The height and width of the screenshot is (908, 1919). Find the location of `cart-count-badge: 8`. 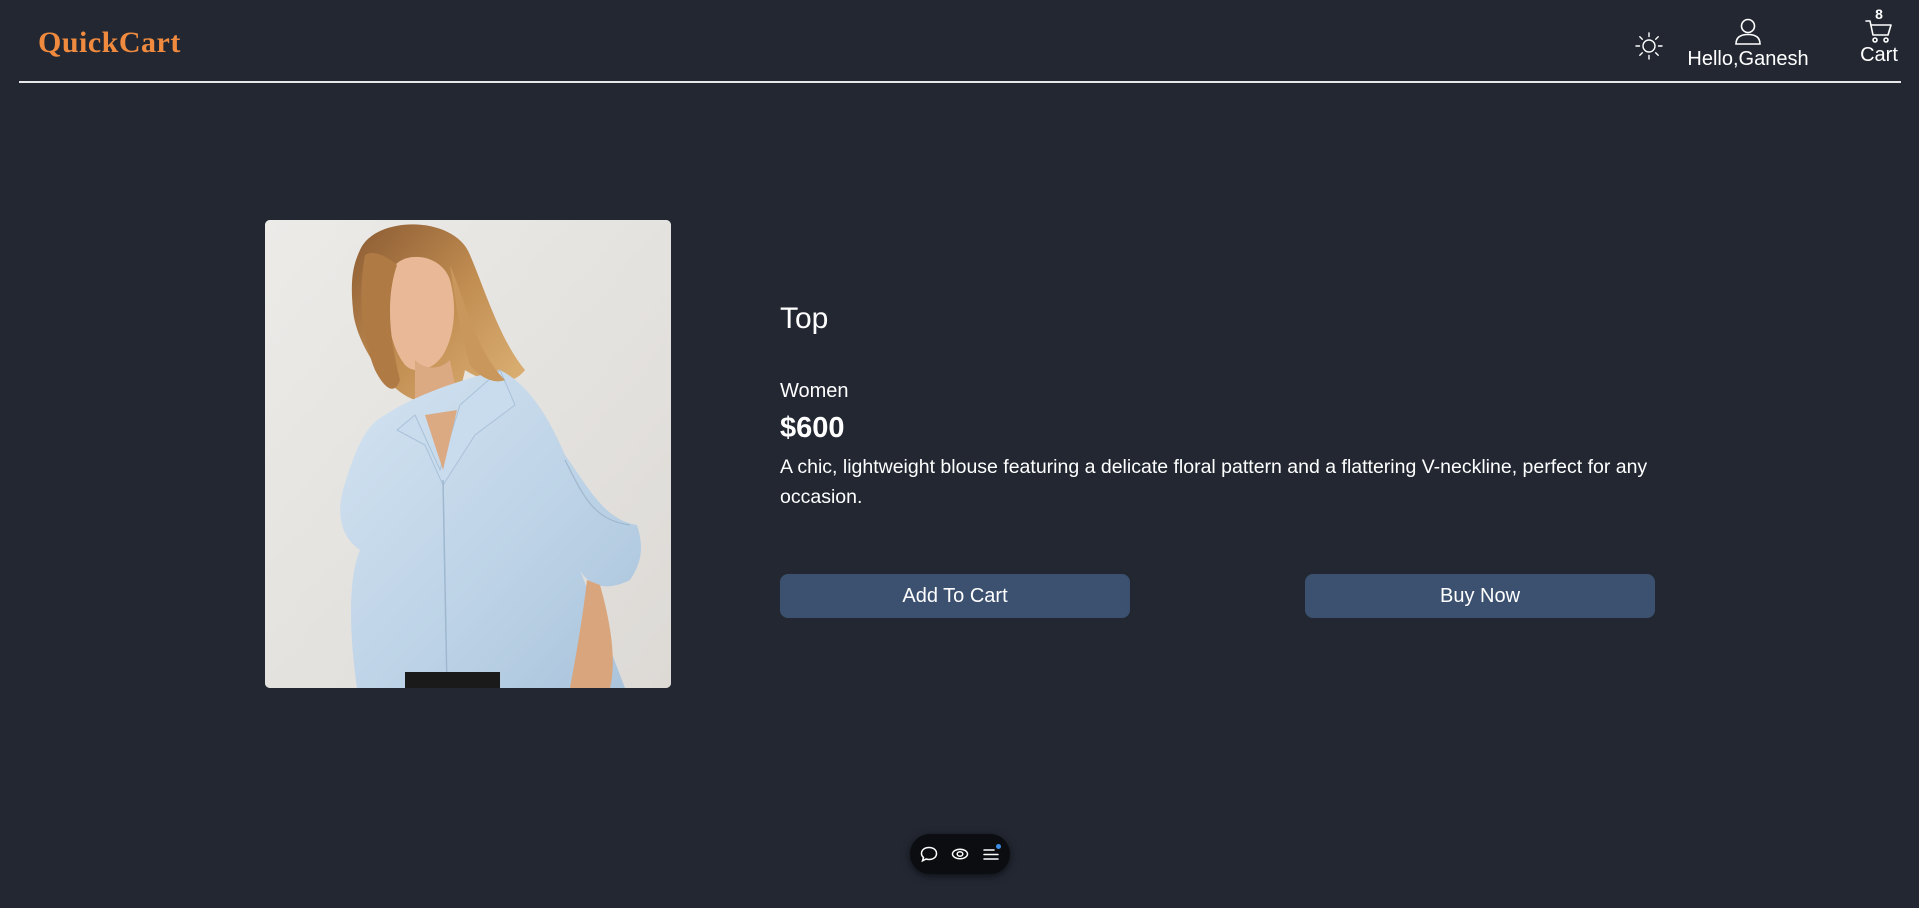

cart-count-badge: 8 is located at coordinates (1879, 14).